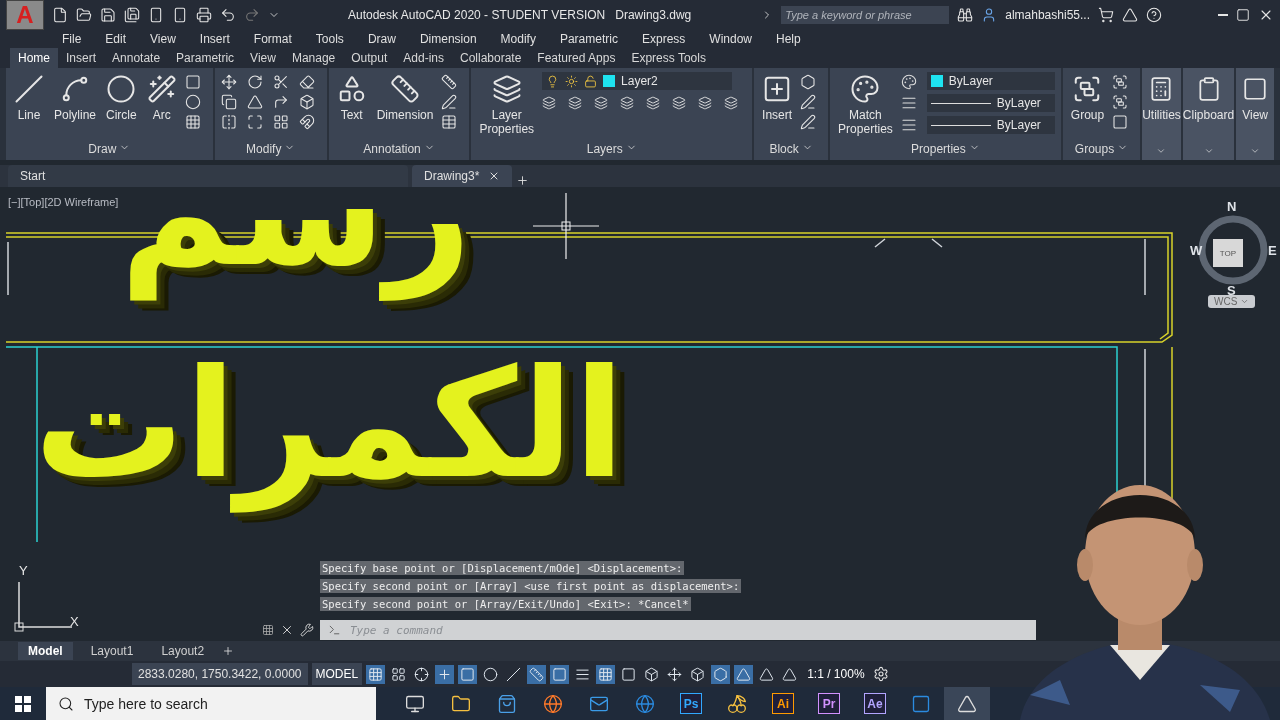 The image size is (1280, 720). What do you see at coordinates (405, 98) in the screenshot?
I see `tool-button: Dimension` at bounding box center [405, 98].